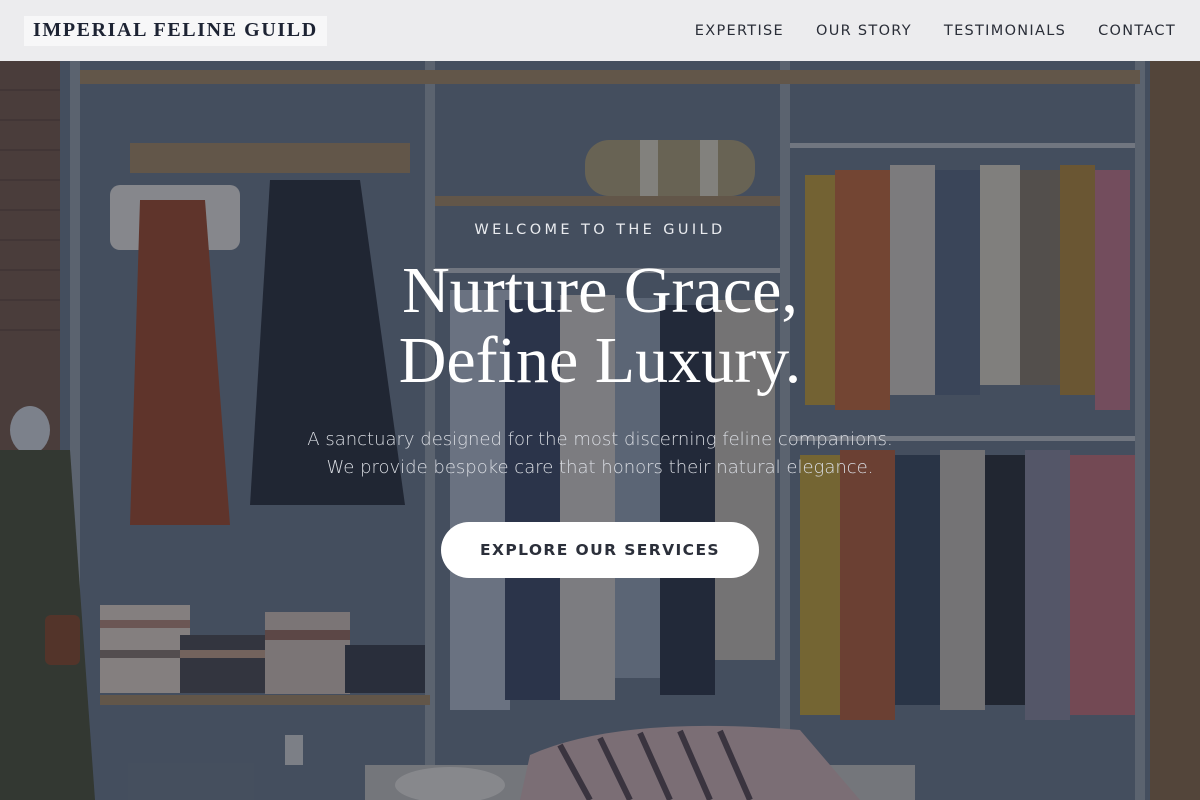 This screenshot has height=800, width=1200. What do you see at coordinates (175, 30) in the screenshot?
I see `brand-logo: IMPERIAL FELINE GUILD` at bounding box center [175, 30].